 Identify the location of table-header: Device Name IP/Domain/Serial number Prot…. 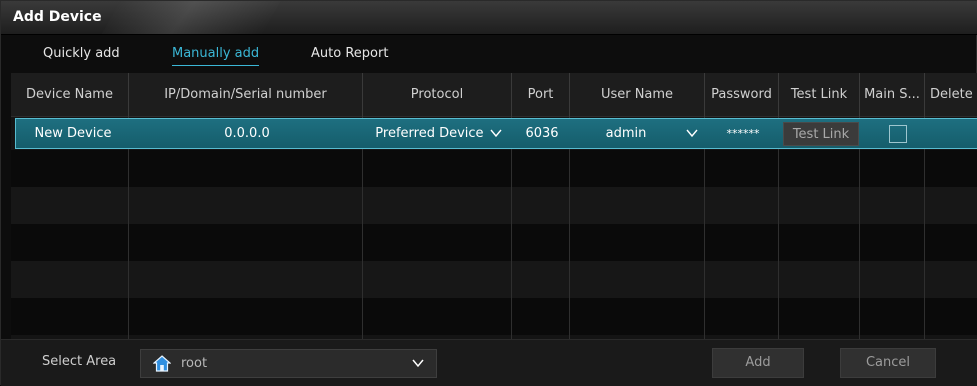
(494, 95).